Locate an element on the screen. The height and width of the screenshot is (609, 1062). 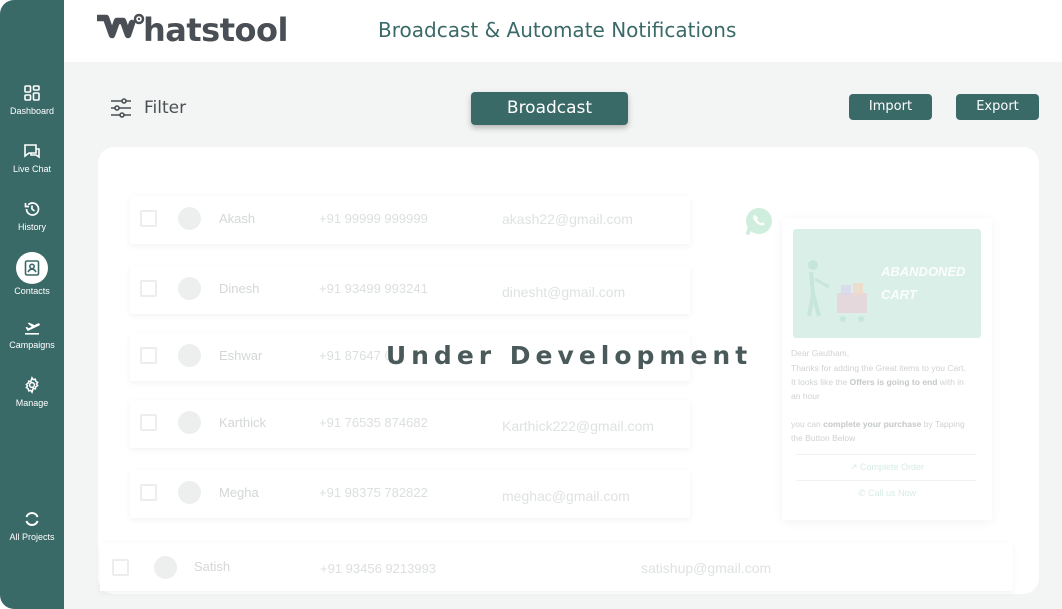
message-line: the Button Below is located at coordinates (823, 438).